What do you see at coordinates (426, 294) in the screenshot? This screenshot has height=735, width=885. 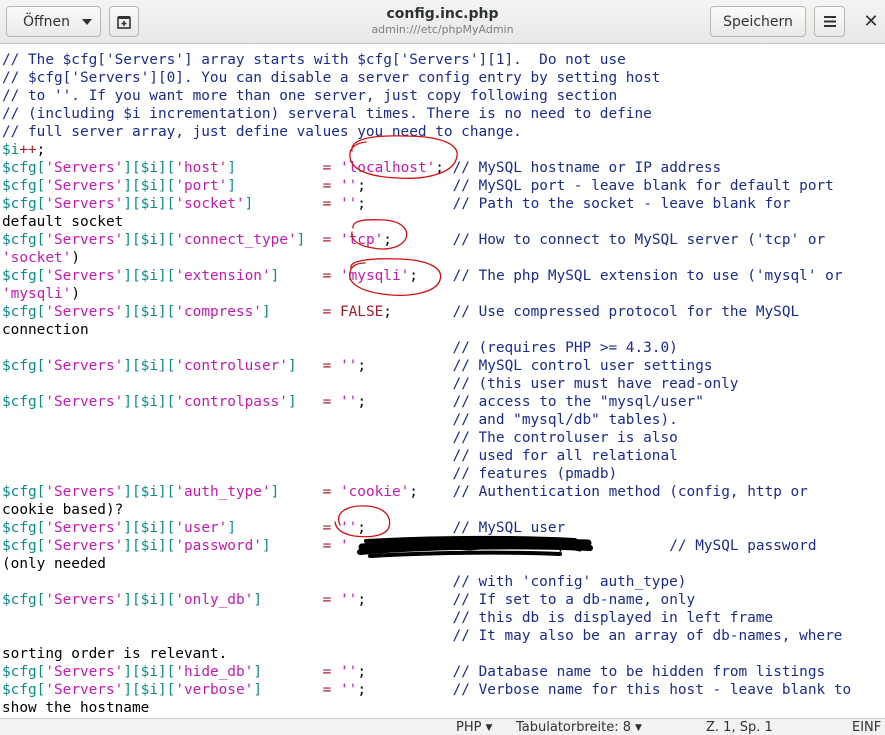 I see `code-line: 'mysqli')` at bounding box center [426, 294].